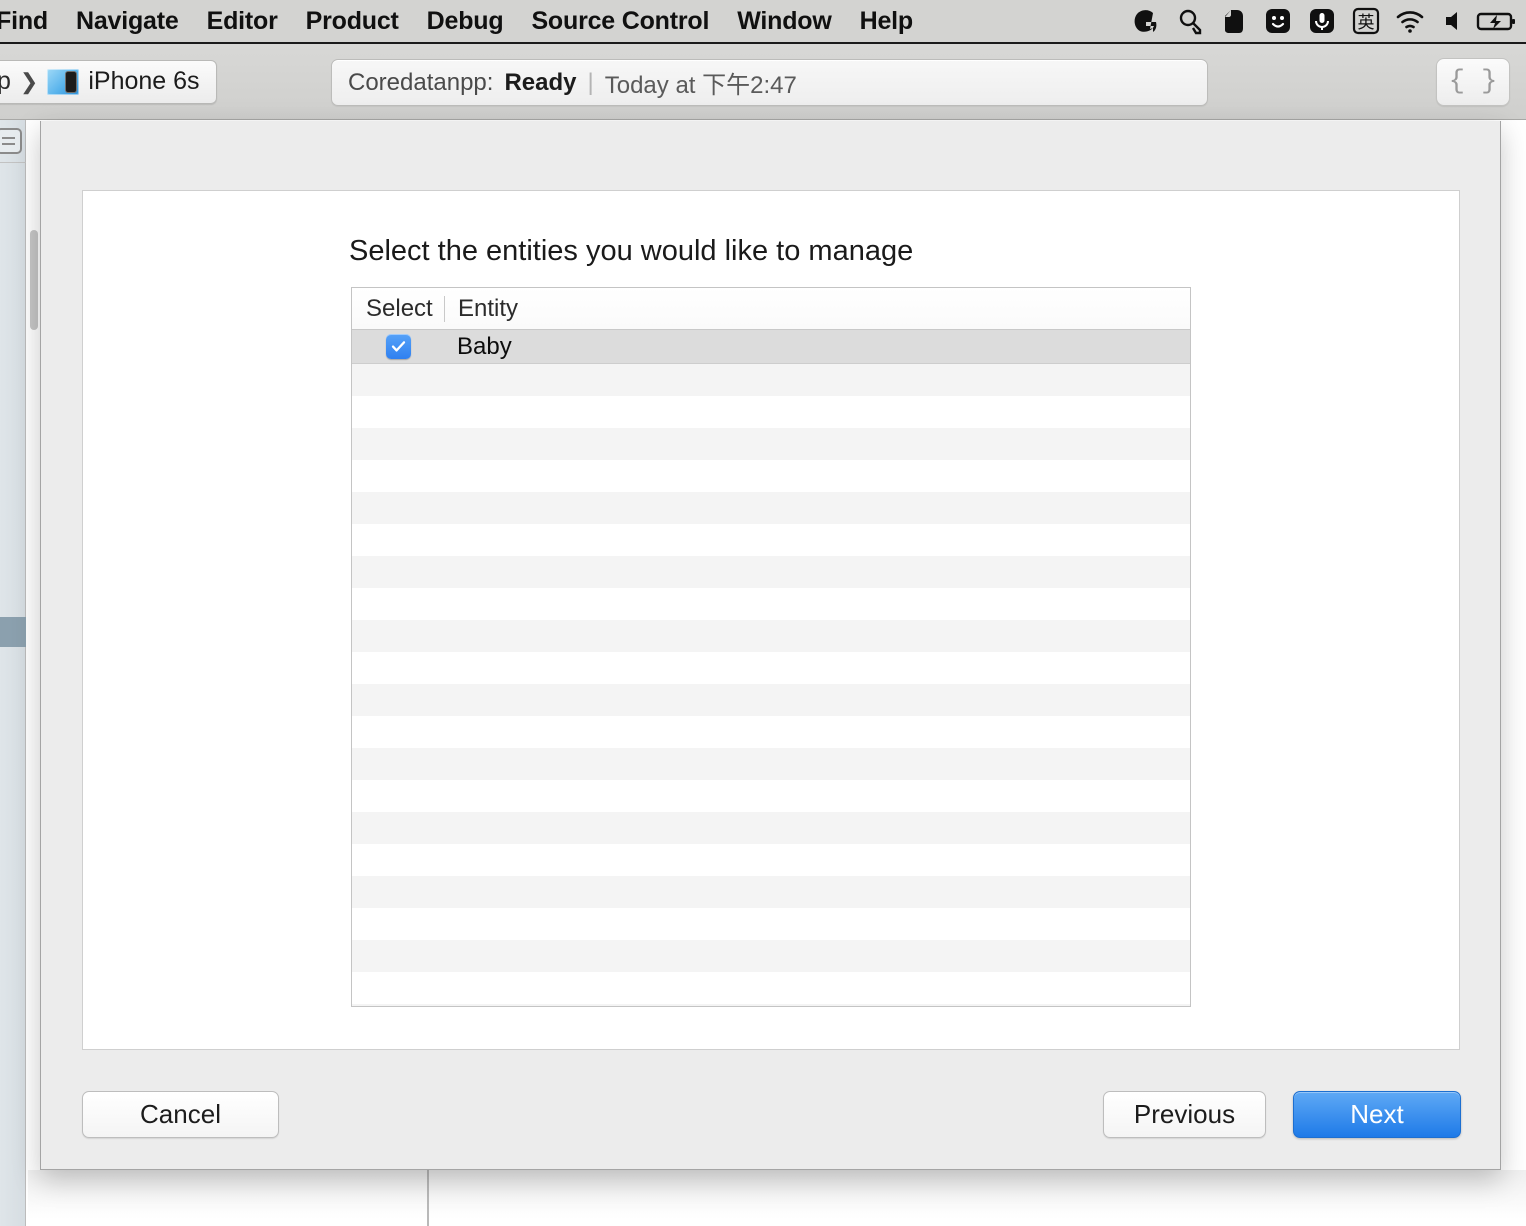 The image size is (1526, 1226). Describe the element at coordinates (13, 673) in the screenshot. I see `navigator-sidebar-sliver` at that location.